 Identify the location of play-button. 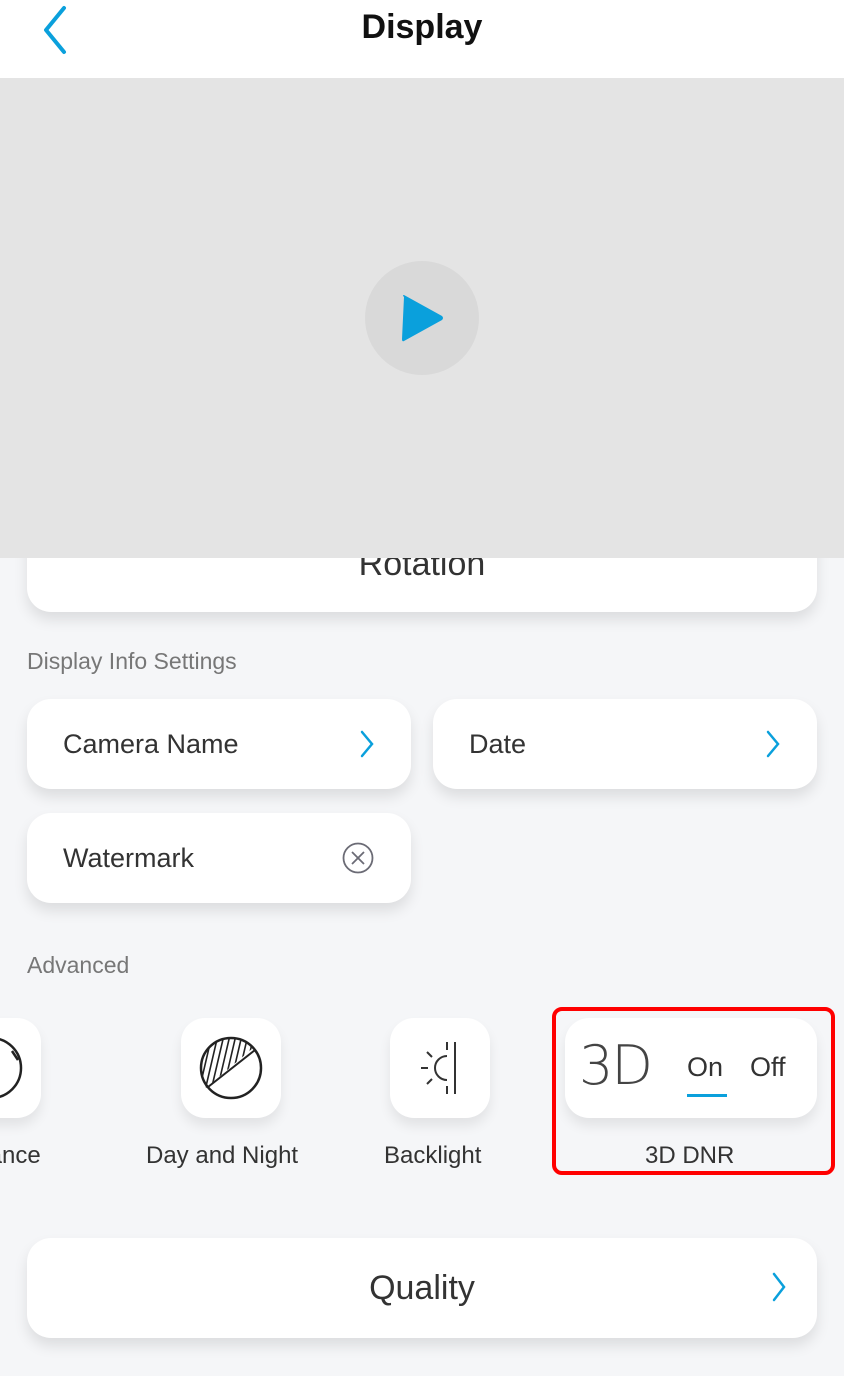
(422, 318).